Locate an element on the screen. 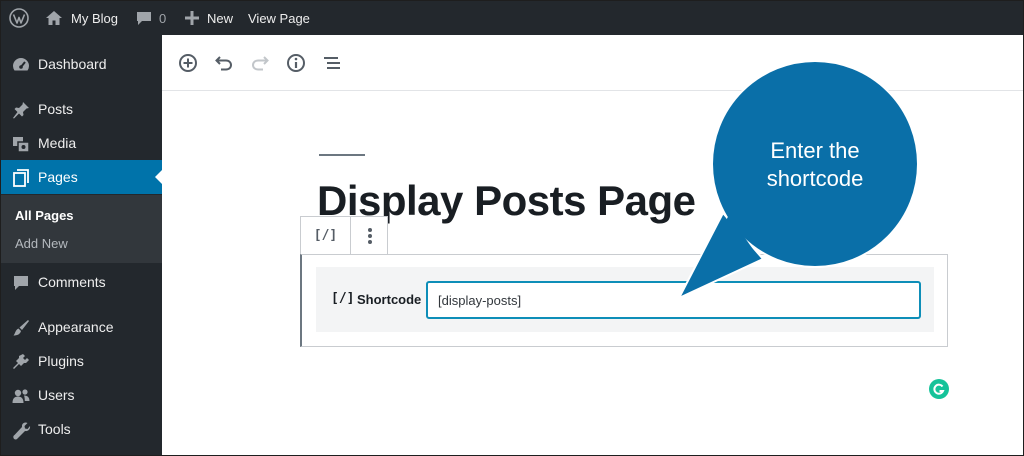  sidebar-item-tools: Tools is located at coordinates (81, 429).